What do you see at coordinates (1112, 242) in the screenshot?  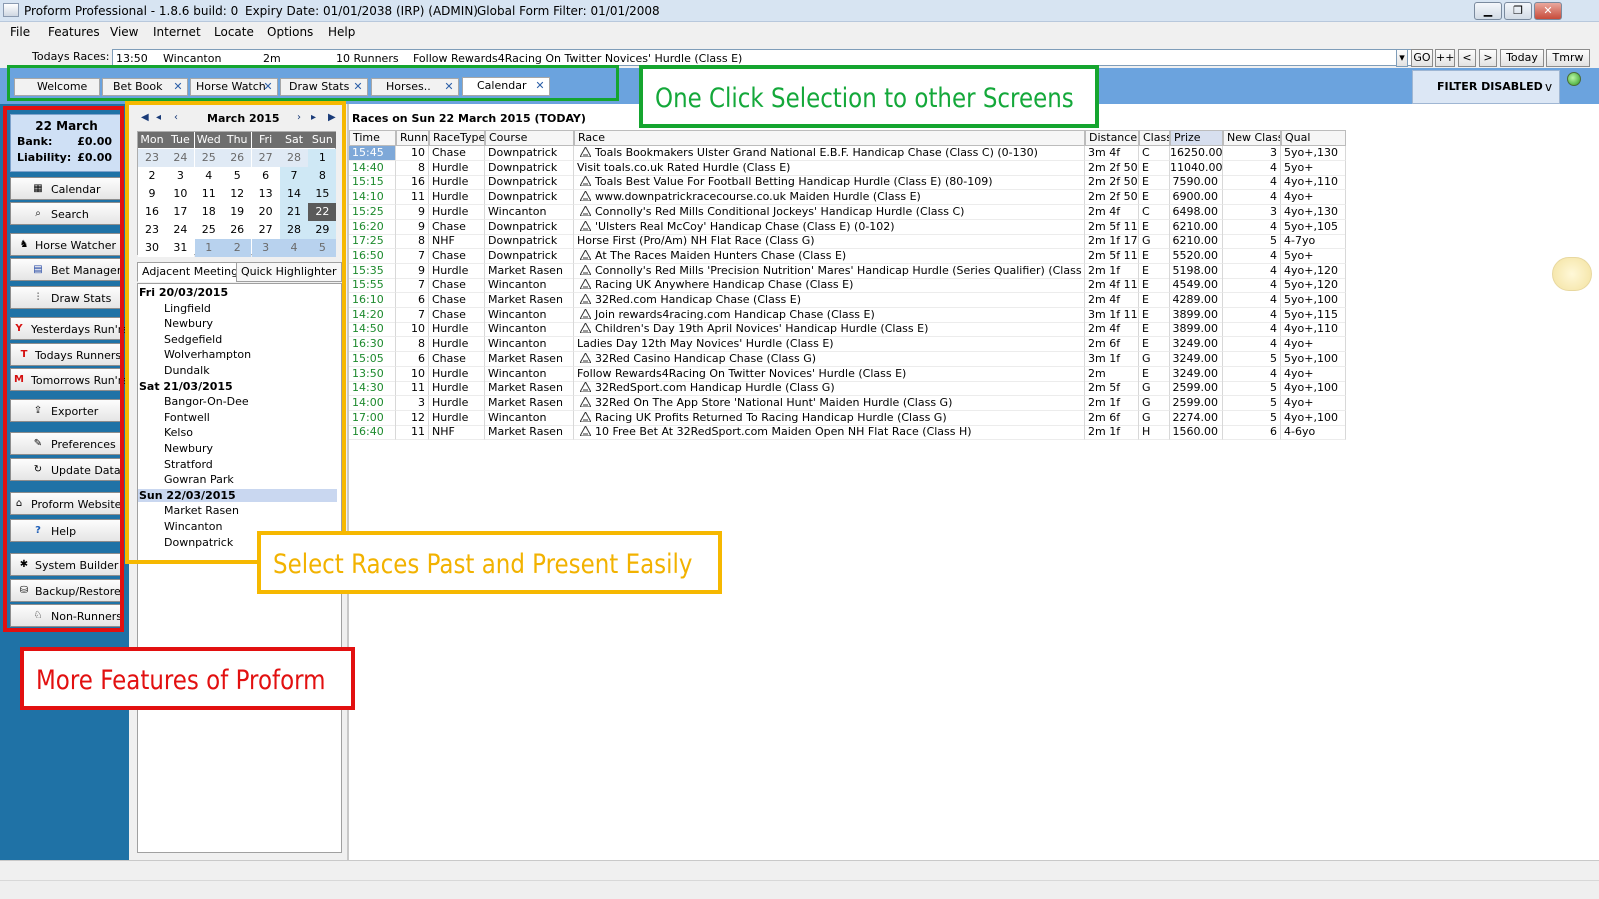 I see `race-cell-distance: 2m 1f 172` at bounding box center [1112, 242].